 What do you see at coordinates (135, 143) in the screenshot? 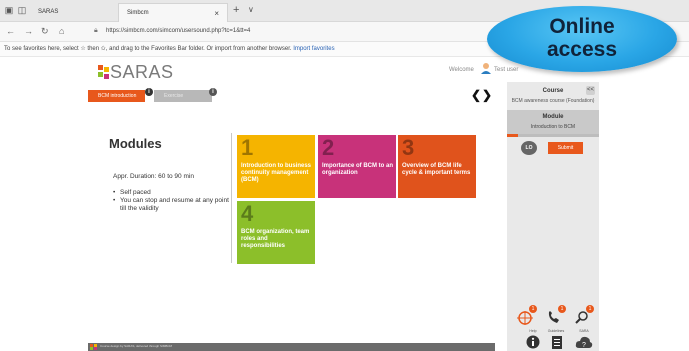
I see `modules-title: Modules` at bounding box center [135, 143].